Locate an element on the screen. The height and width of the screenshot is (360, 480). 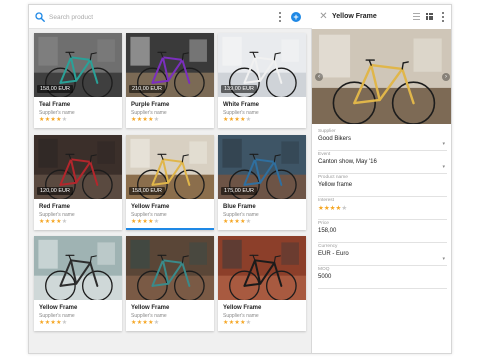
form-field-price: Price 158,00 is located at coordinates (382, 232).